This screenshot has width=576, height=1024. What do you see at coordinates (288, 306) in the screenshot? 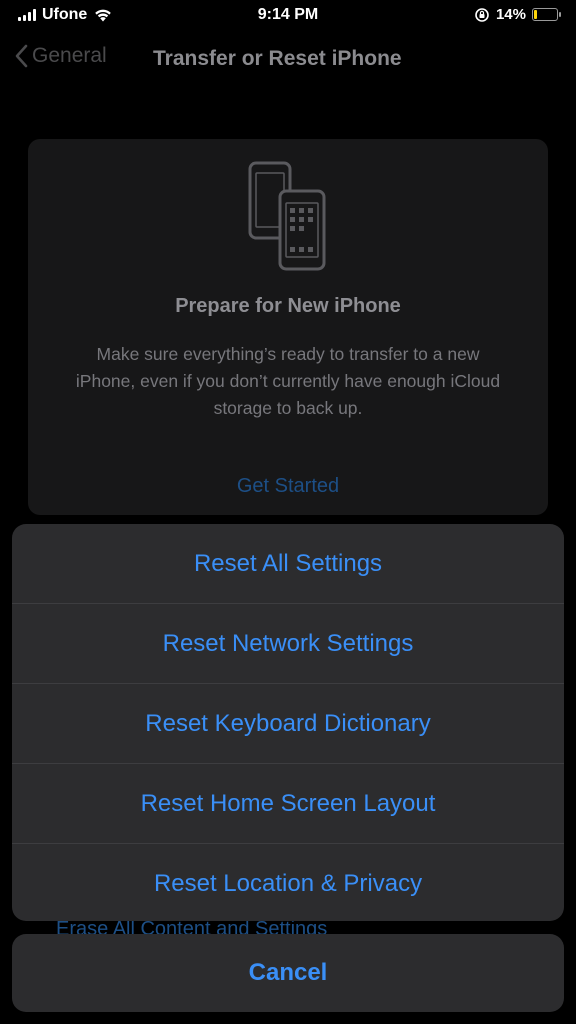
I see `card-title: Prepare for New iPhone` at bounding box center [288, 306].